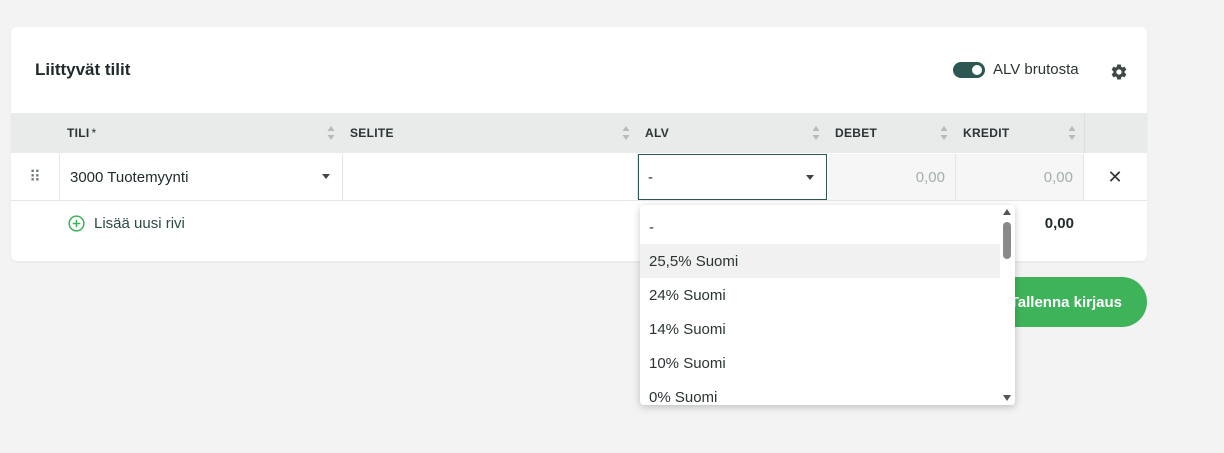 Image resolution: width=1224 pixels, height=453 pixels. Describe the element at coordinates (1007, 398) in the screenshot. I see `scroll-down-icon` at that location.